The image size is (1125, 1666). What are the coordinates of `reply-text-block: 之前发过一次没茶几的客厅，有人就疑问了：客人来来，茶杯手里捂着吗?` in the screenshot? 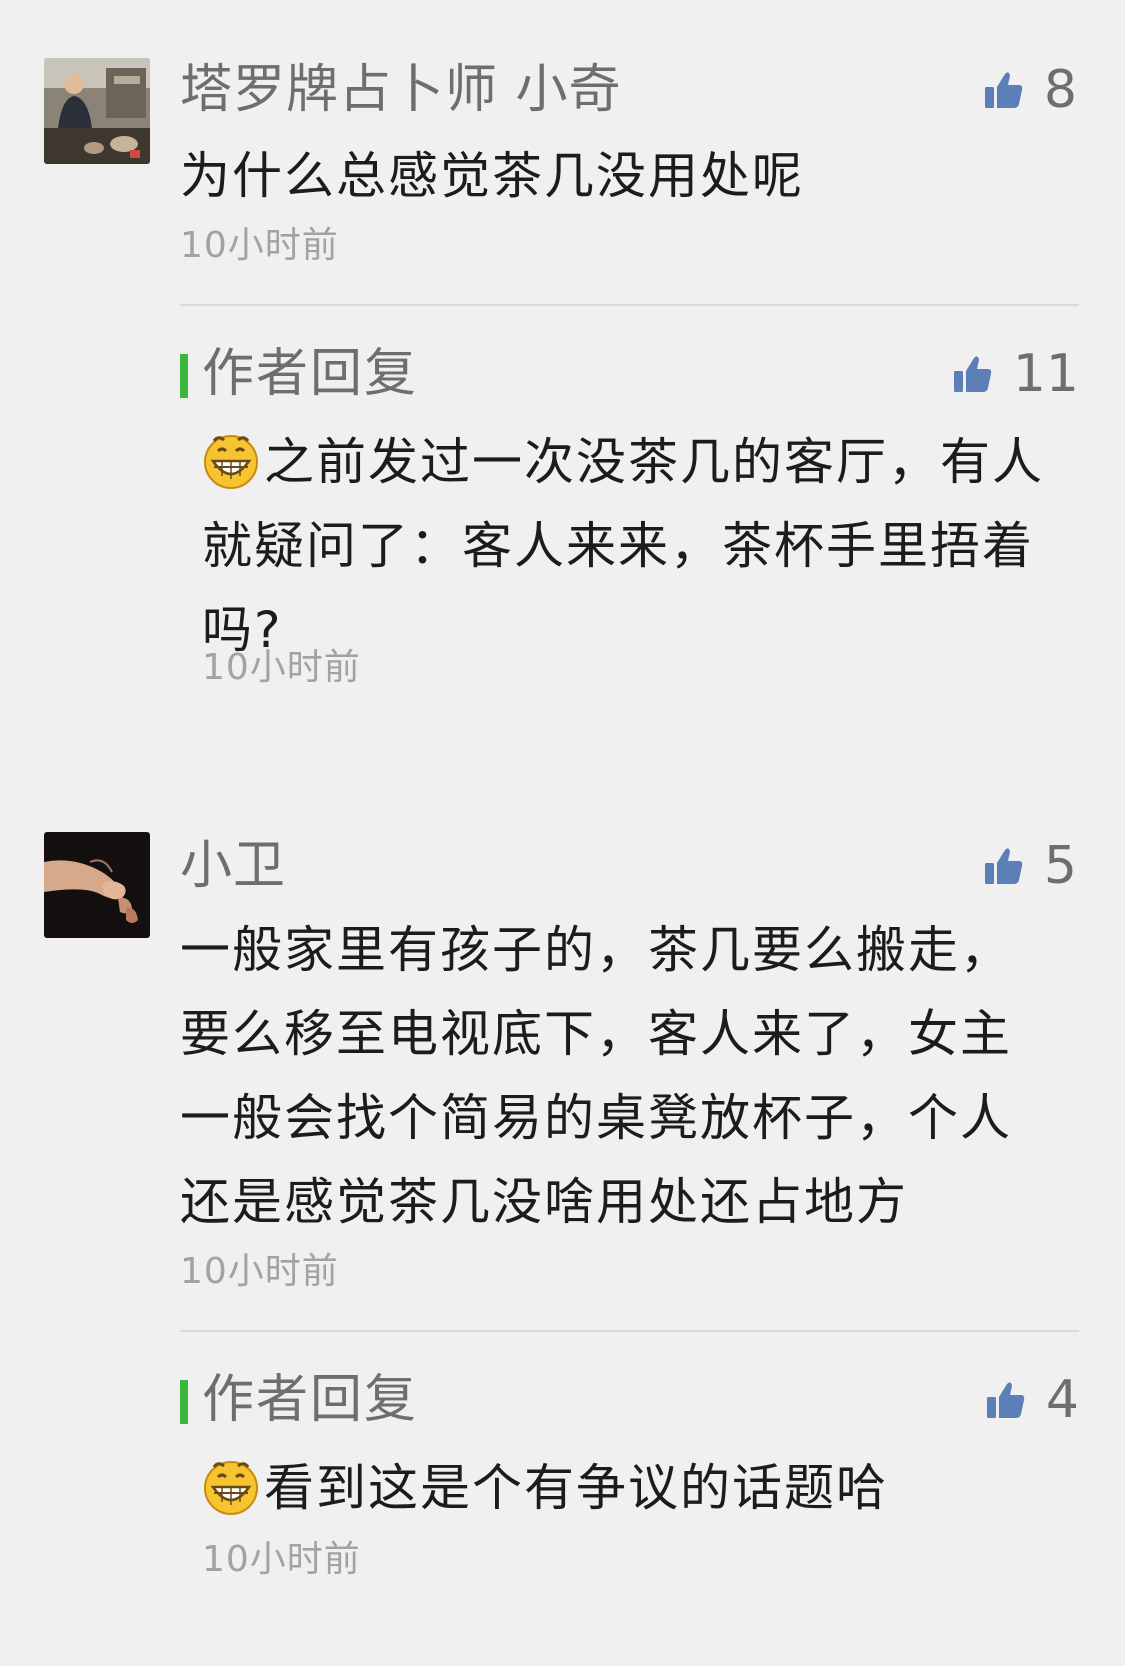 It's located at (642, 546).